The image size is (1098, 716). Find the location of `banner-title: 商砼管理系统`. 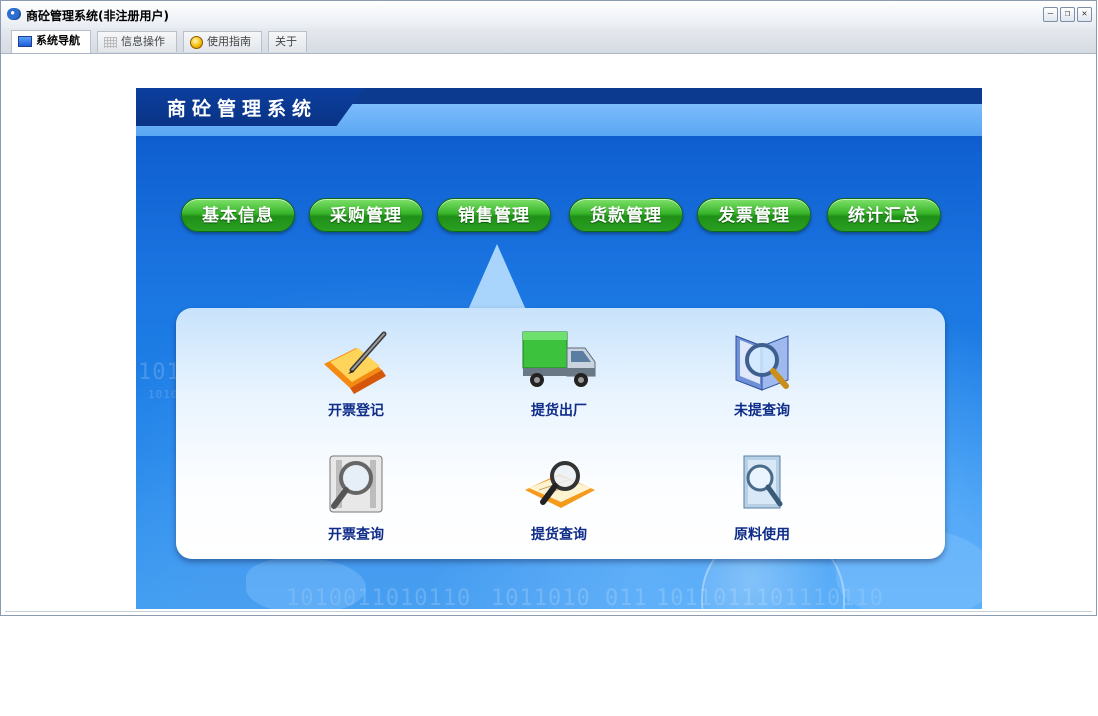

banner-title: 商砼管理系统 is located at coordinates (242, 109).